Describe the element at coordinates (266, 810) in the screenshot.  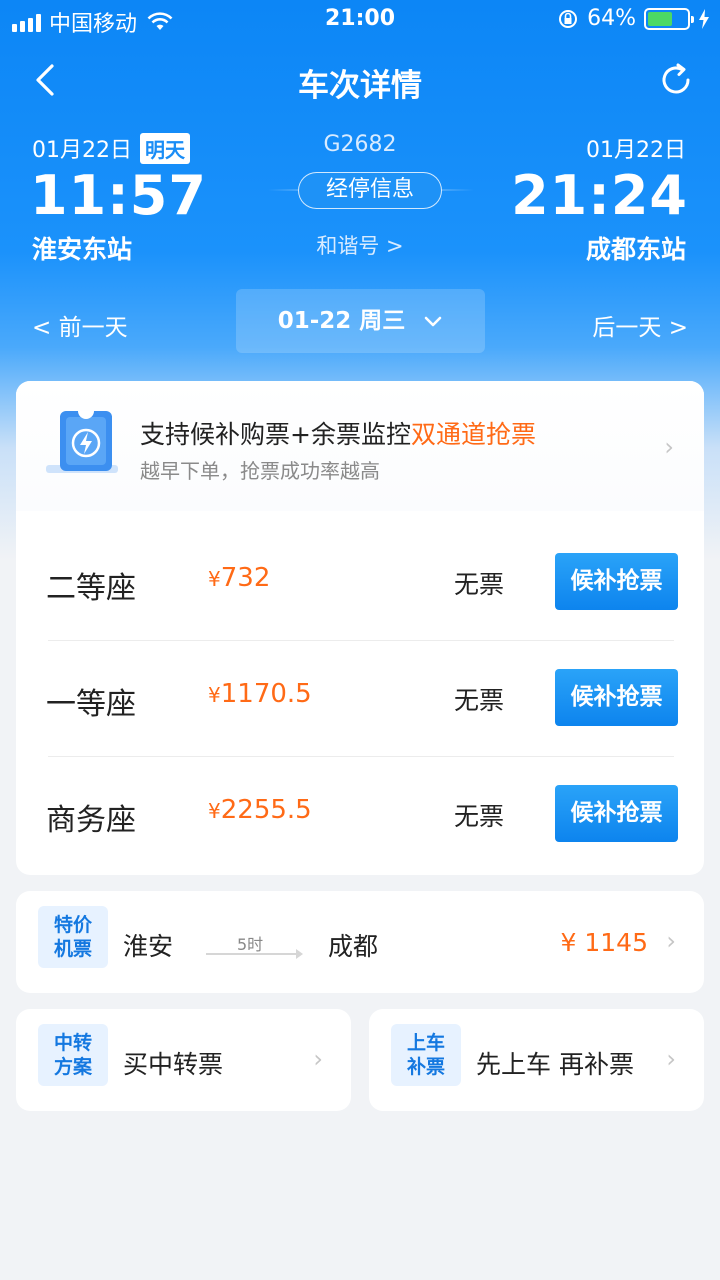
I see `seat-price-value: 2255.5` at that location.